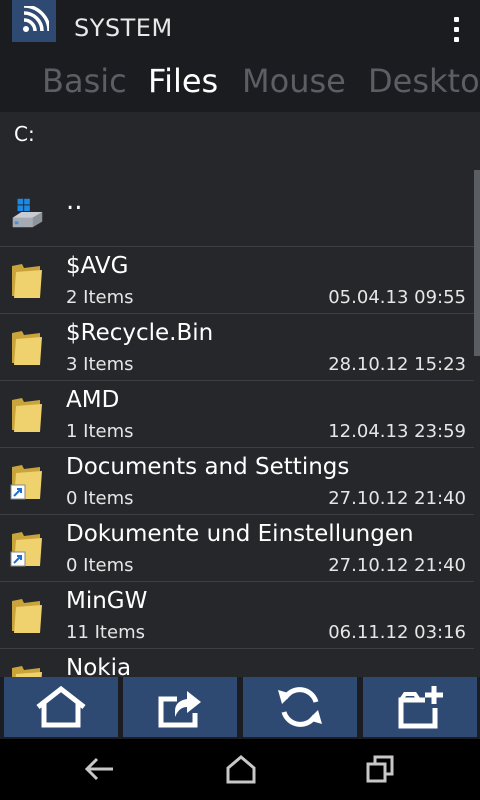 This screenshot has height=800, width=480. What do you see at coordinates (183, 81) in the screenshot?
I see `tab-files: Files` at bounding box center [183, 81].